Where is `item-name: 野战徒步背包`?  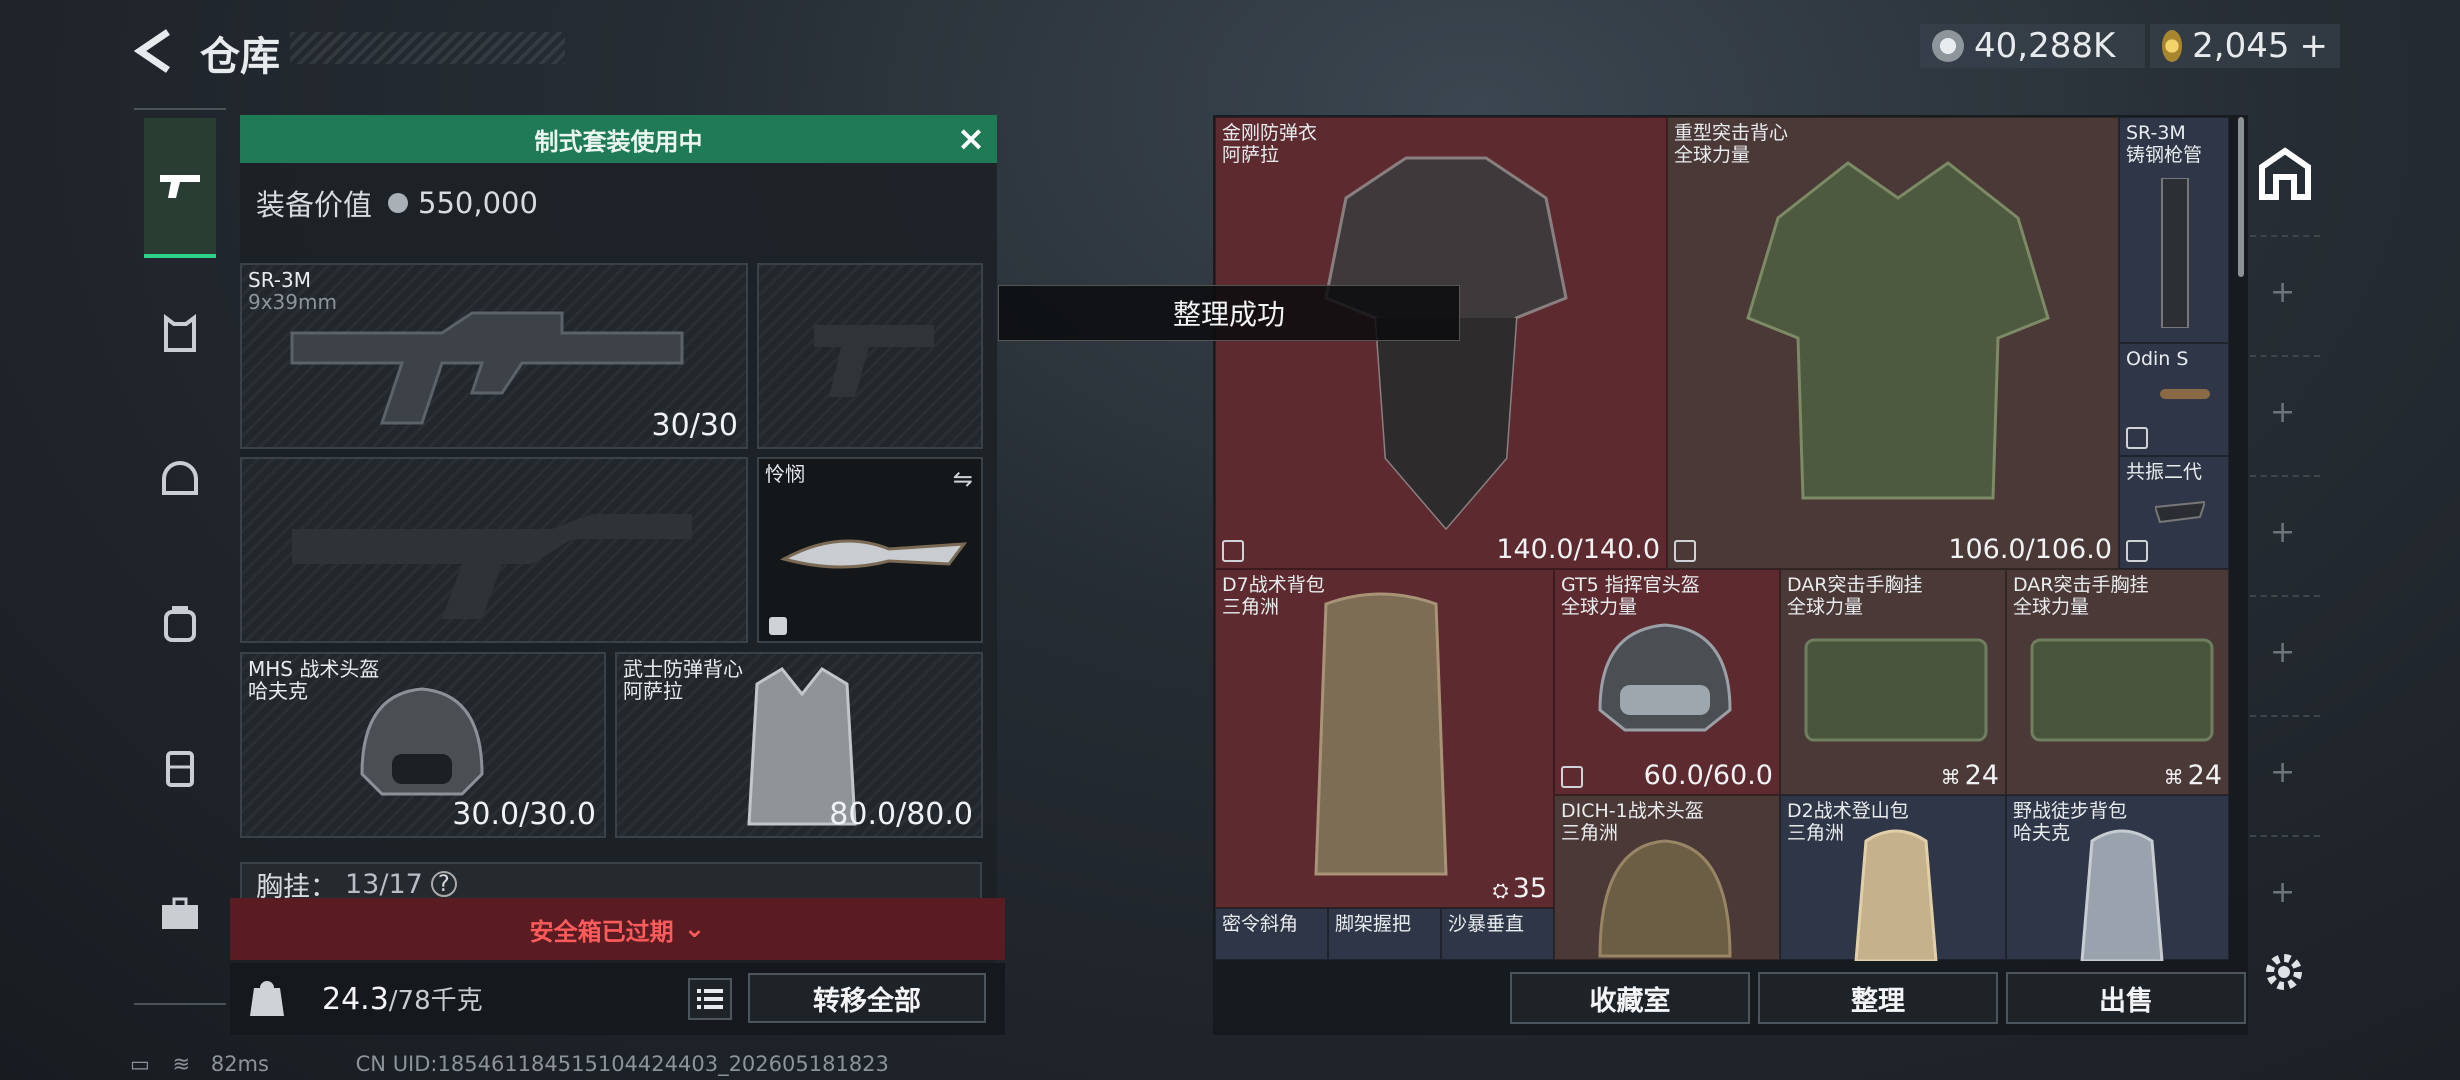
item-name: 野战徒步背包 is located at coordinates (2070, 811).